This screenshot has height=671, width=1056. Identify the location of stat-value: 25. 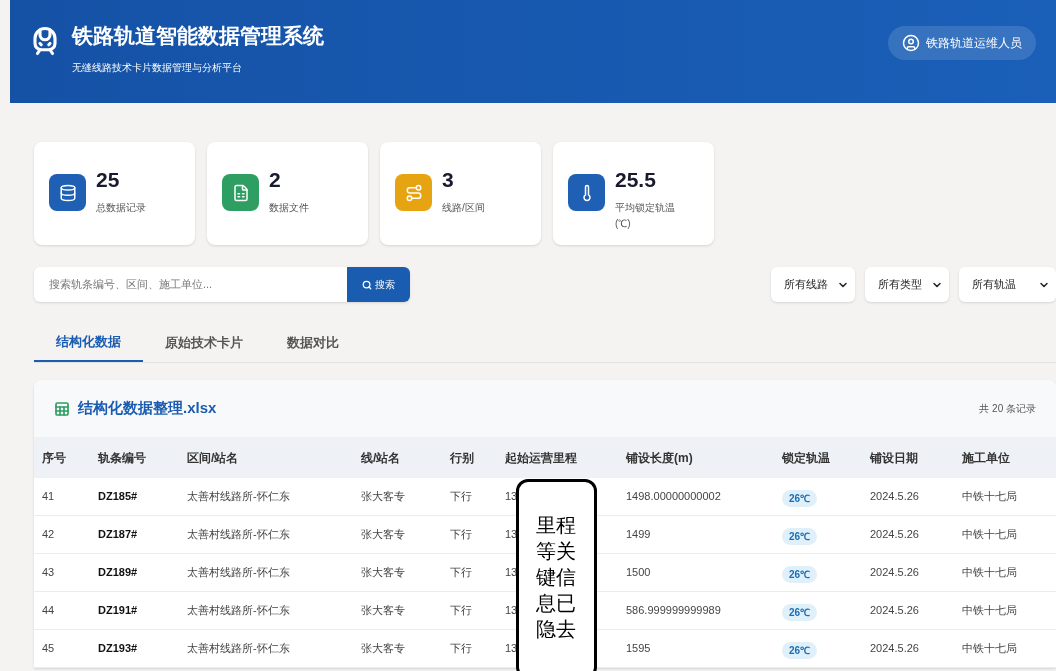
(108, 180).